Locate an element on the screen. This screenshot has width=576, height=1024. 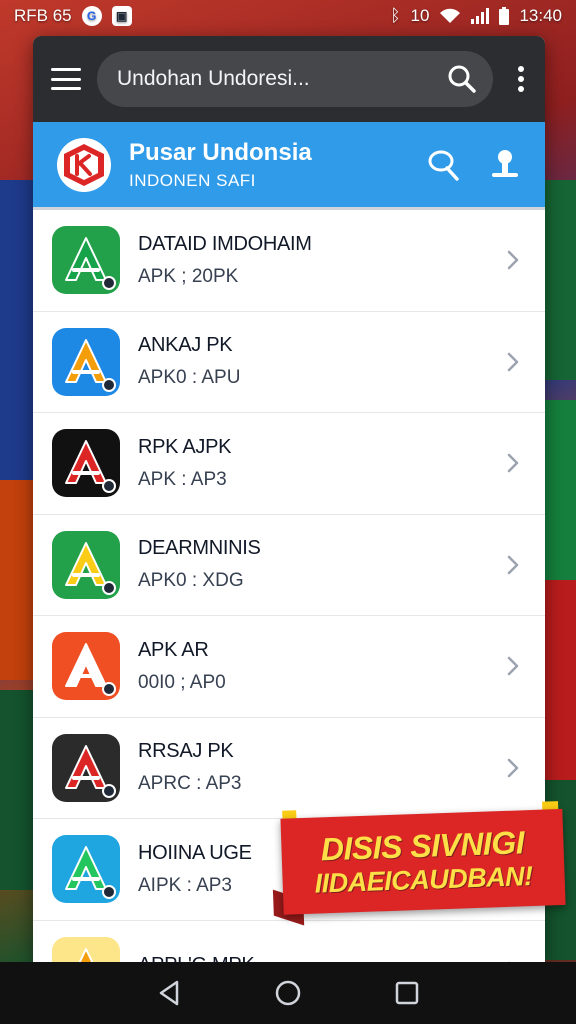
app-title: RRSAJ PK is located at coordinates (186, 751).